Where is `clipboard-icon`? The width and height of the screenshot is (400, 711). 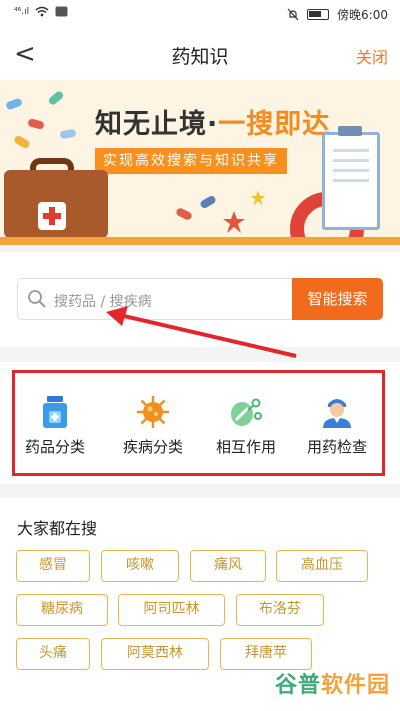 clipboard-icon is located at coordinates (351, 181).